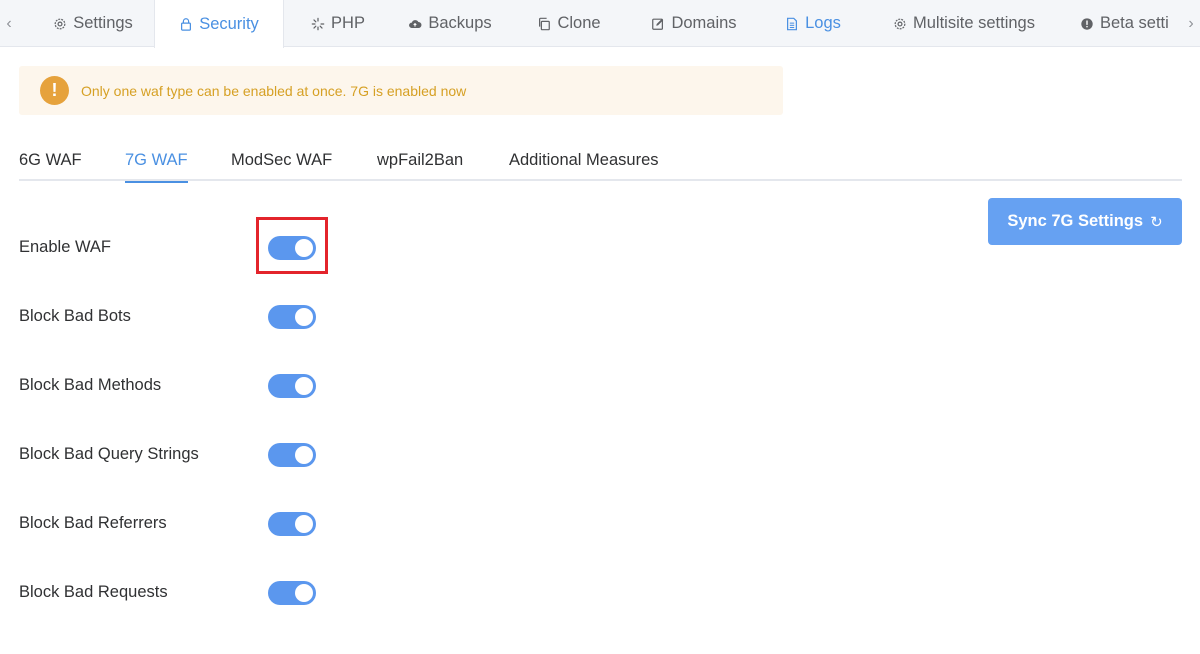 This screenshot has height=654, width=1200. What do you see at coordinates (54, 90) in the screenshot?
I see `warning-icon: !` at bounding box center [54, 90].